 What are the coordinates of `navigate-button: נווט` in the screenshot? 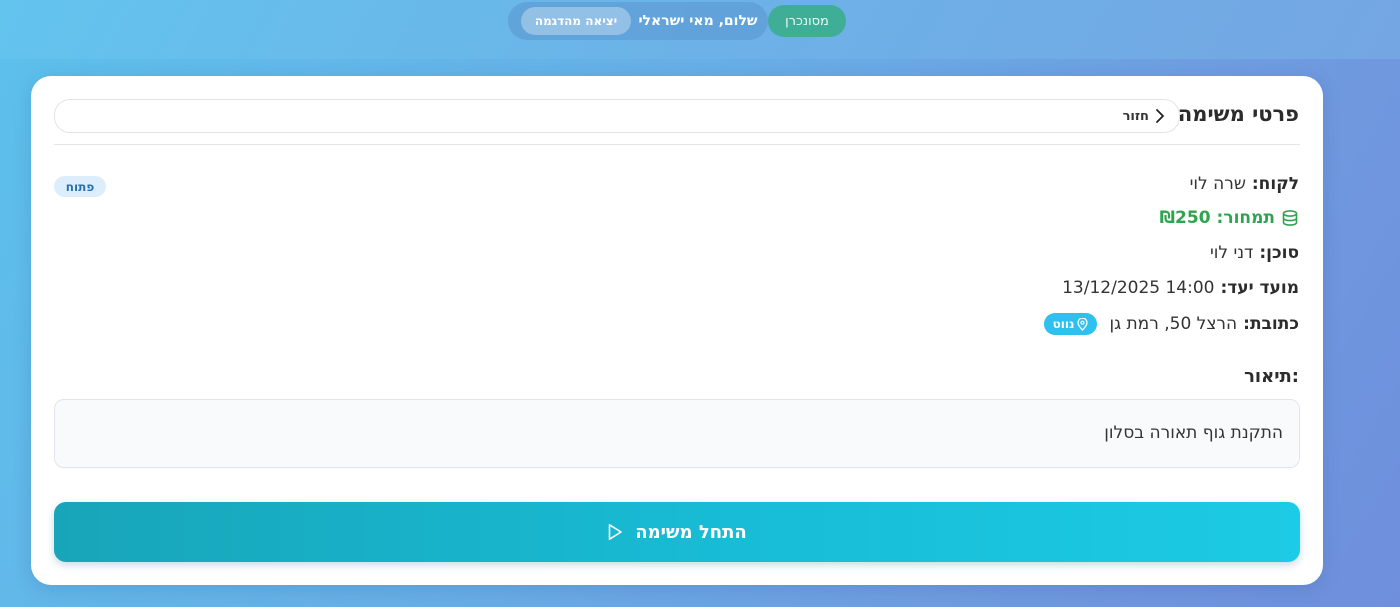 It's located at (1070, 324).